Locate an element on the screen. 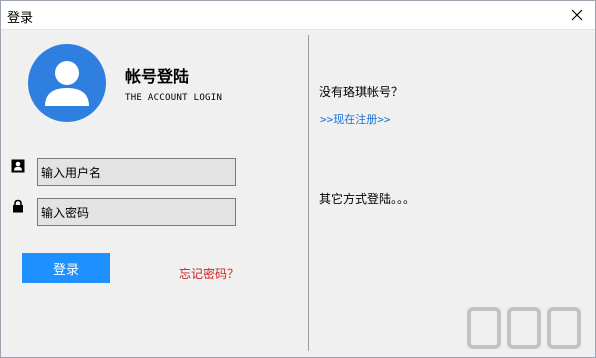 This screenshot has height=358, width=596. watermark-logo is located at coordinates (524, 328).